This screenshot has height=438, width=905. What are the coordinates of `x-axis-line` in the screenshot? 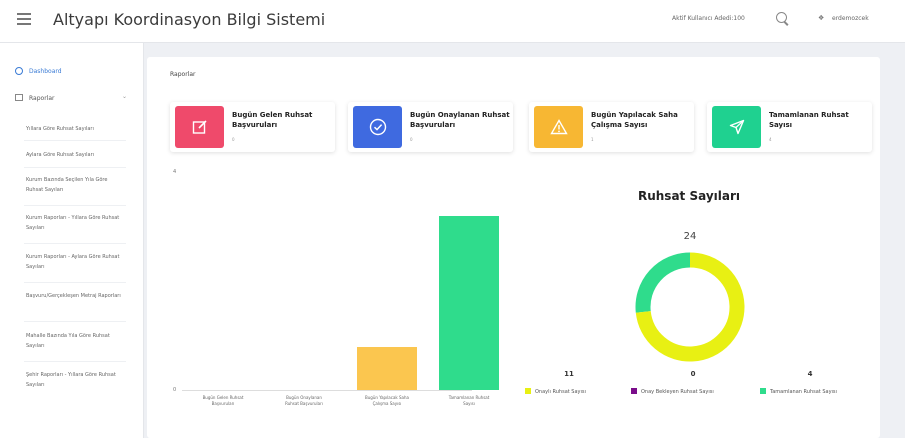 It's located at (327, 390).